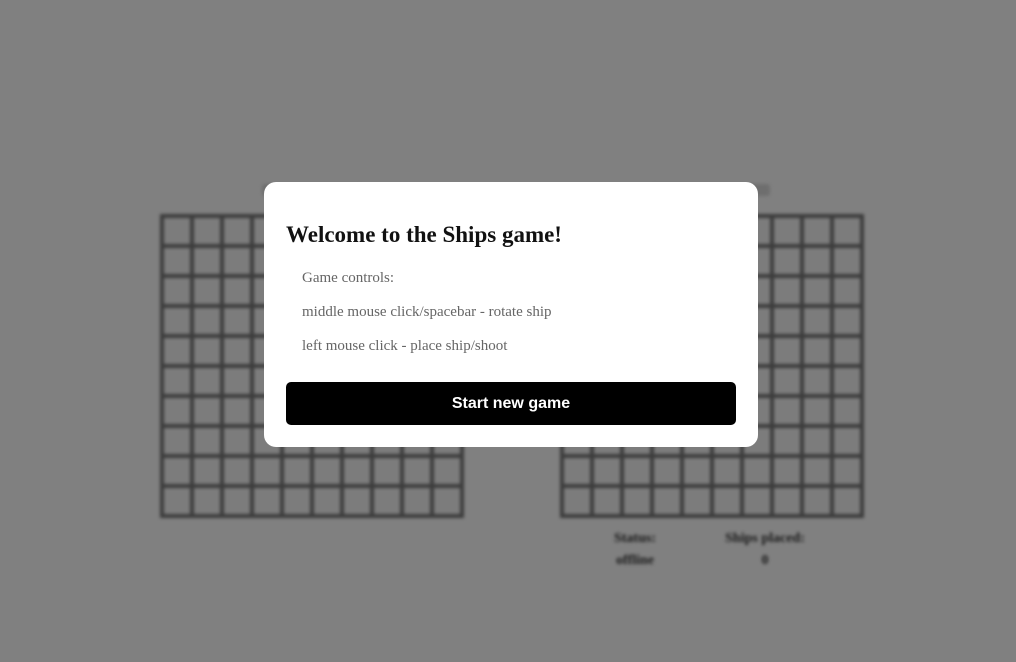  I want to click on status-value: offline, so click(635, 560).